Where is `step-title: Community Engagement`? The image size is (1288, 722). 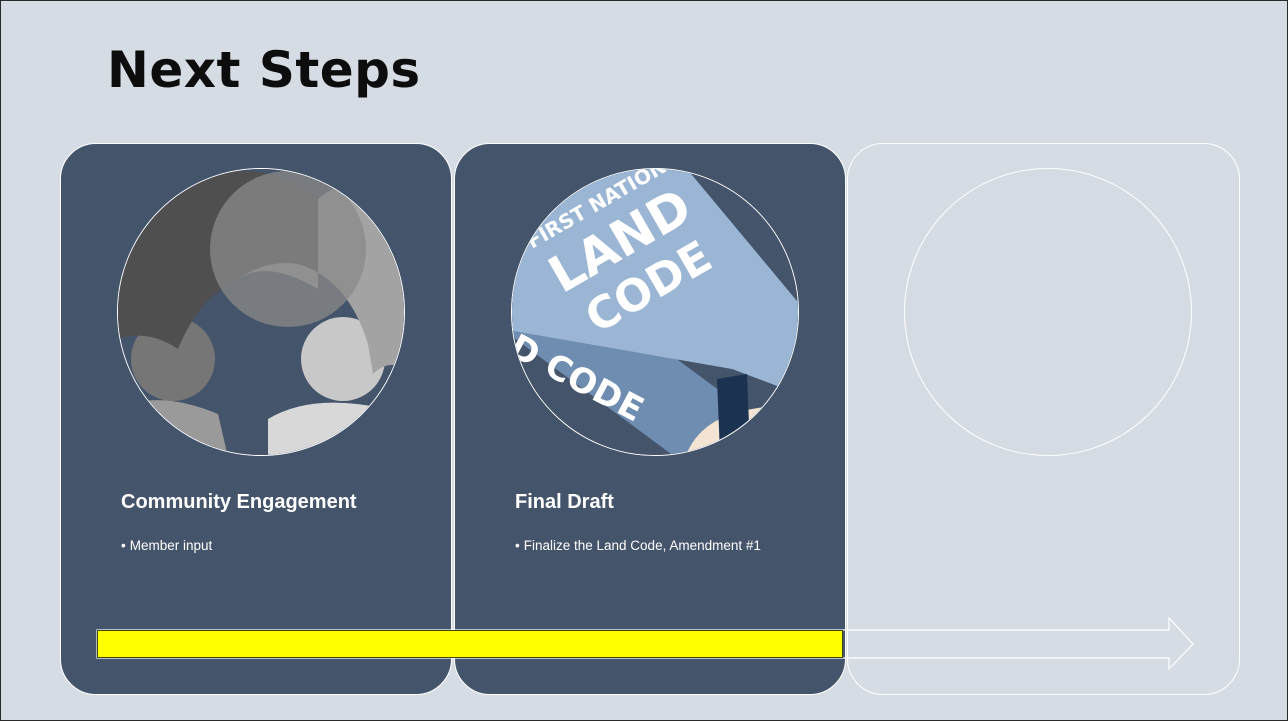 step-title: Community Engagement is located at coordinates (239, 502).